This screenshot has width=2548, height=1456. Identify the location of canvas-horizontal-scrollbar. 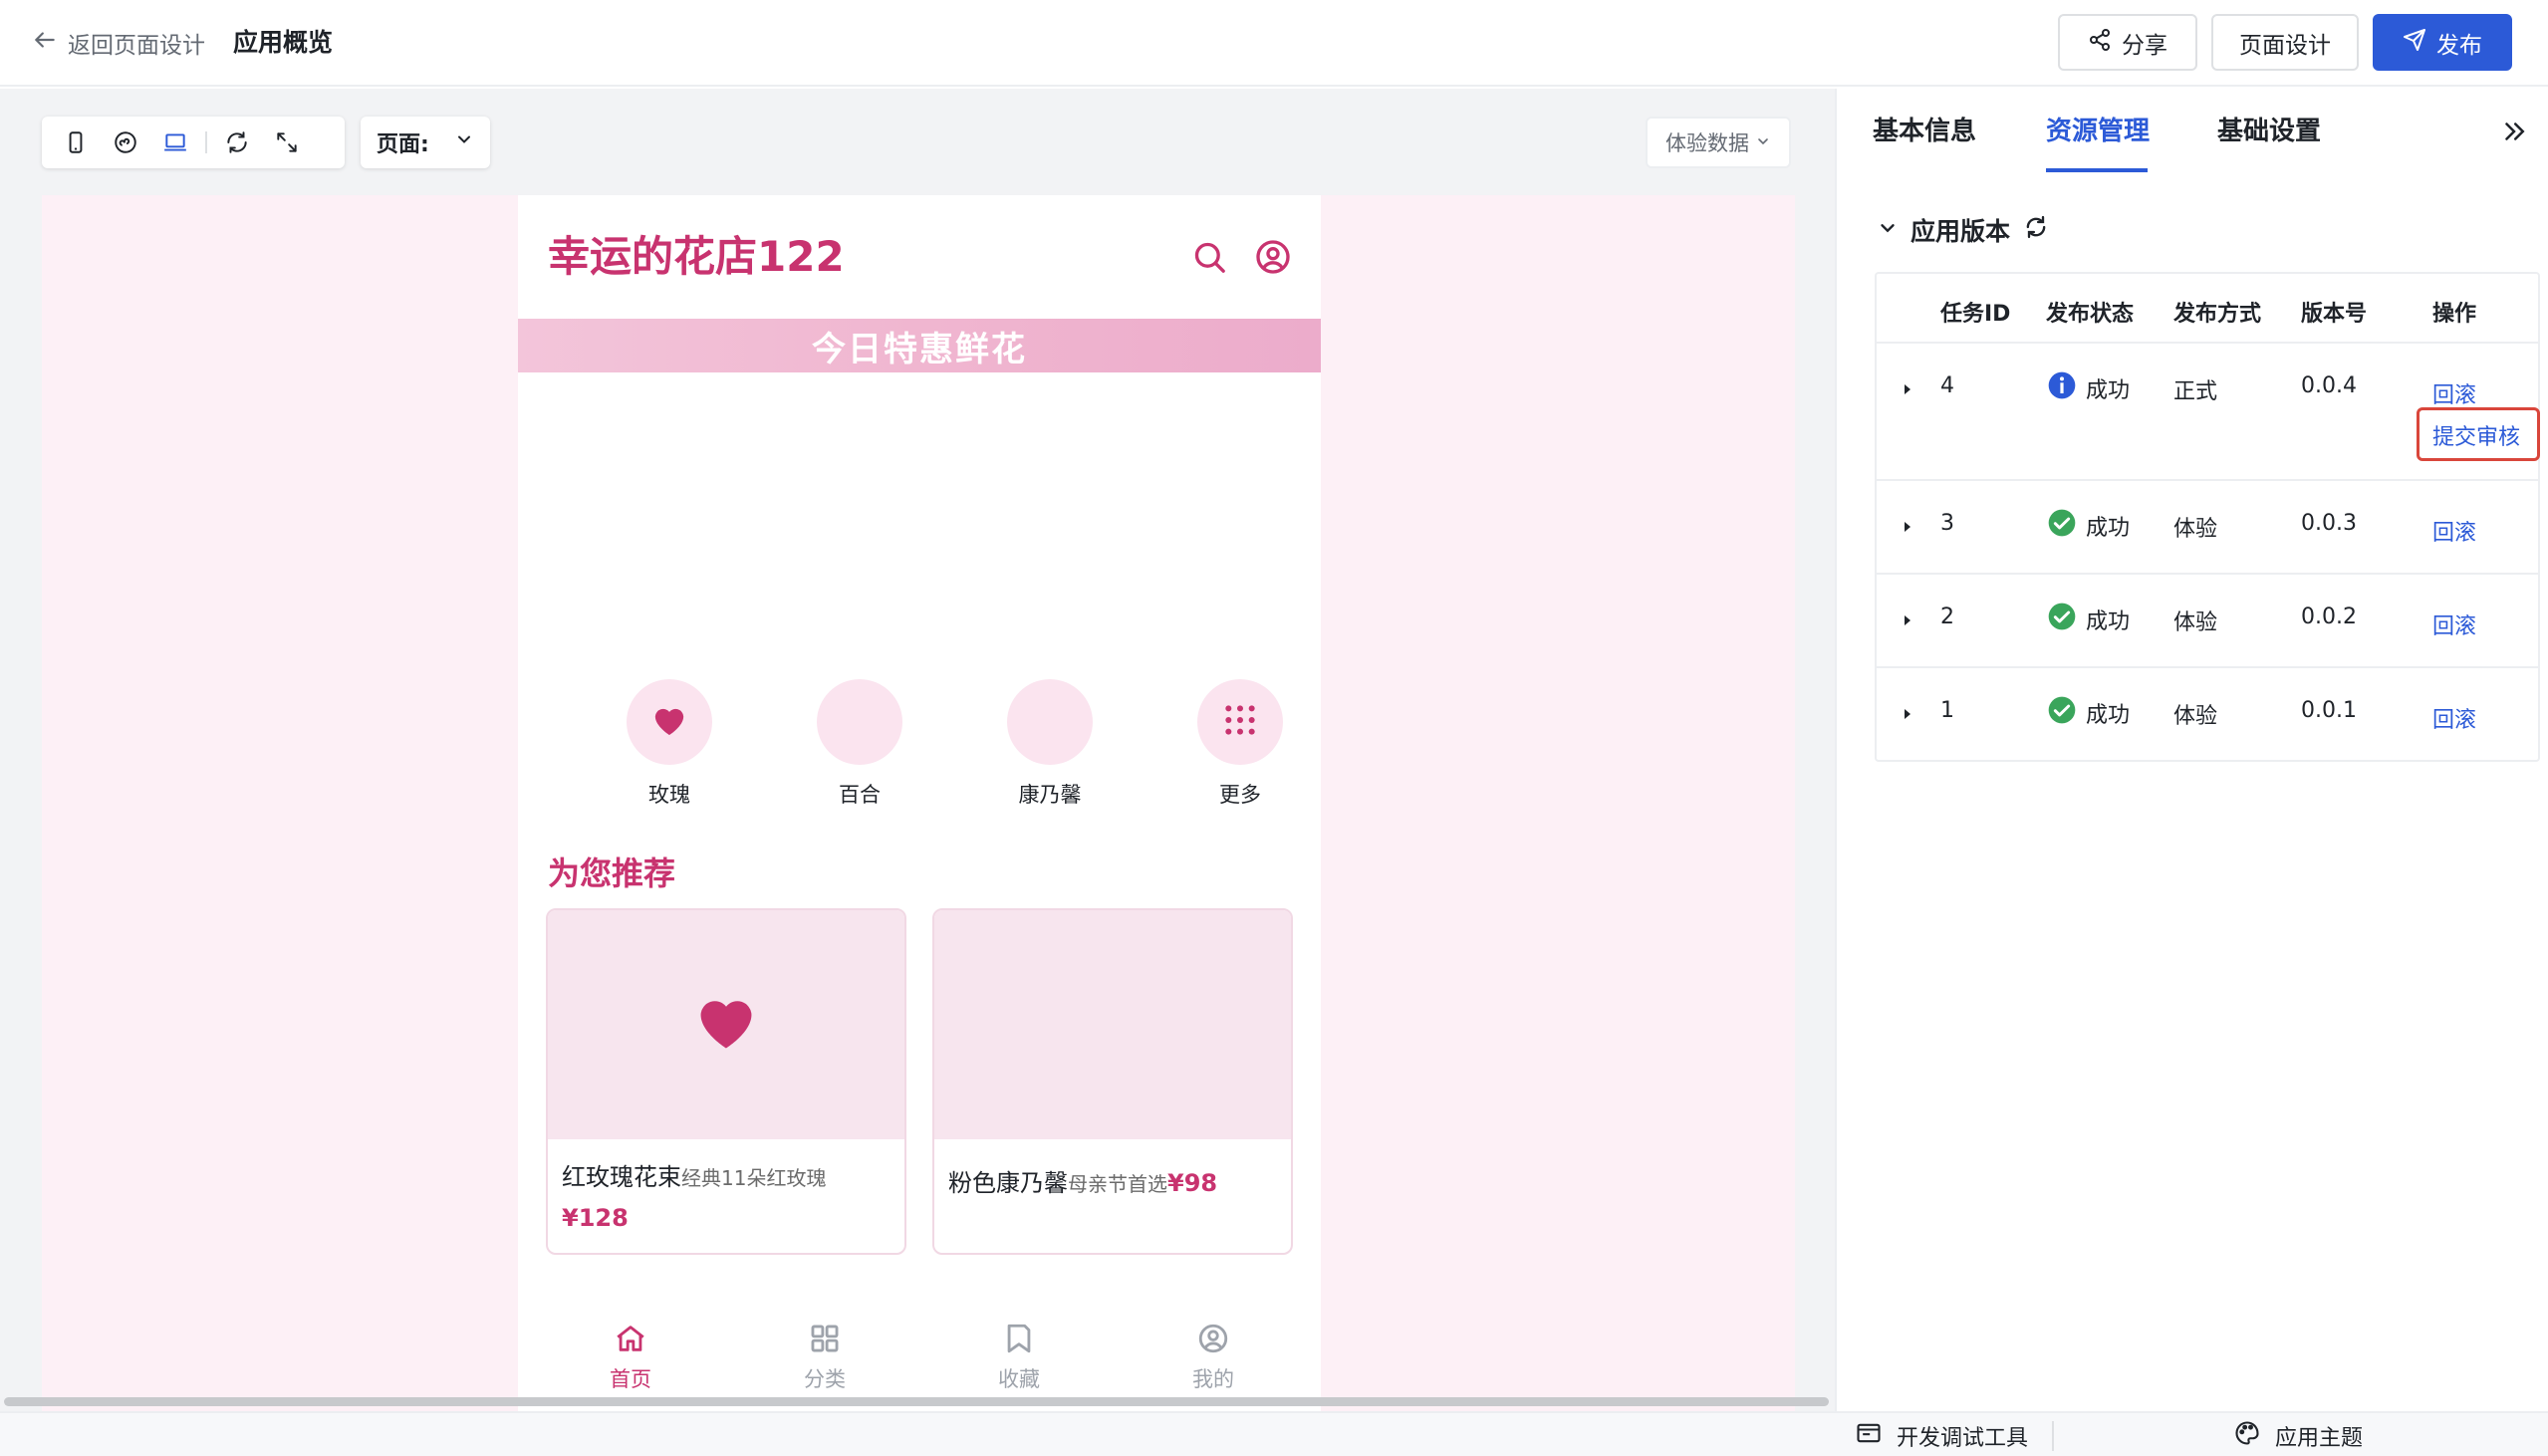
(918, 1401).